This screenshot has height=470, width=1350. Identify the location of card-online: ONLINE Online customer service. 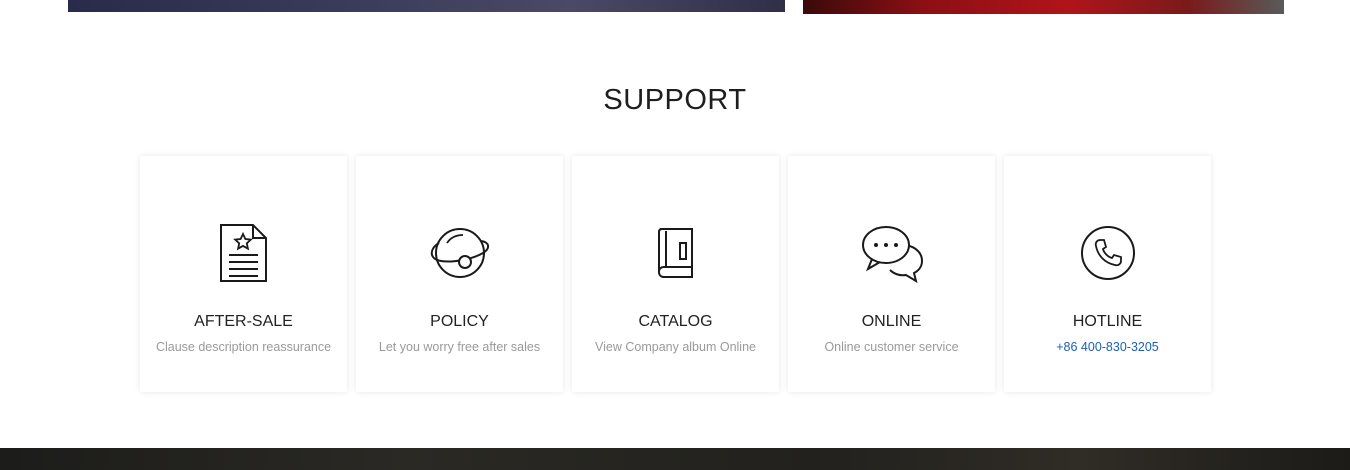
(891, 274).